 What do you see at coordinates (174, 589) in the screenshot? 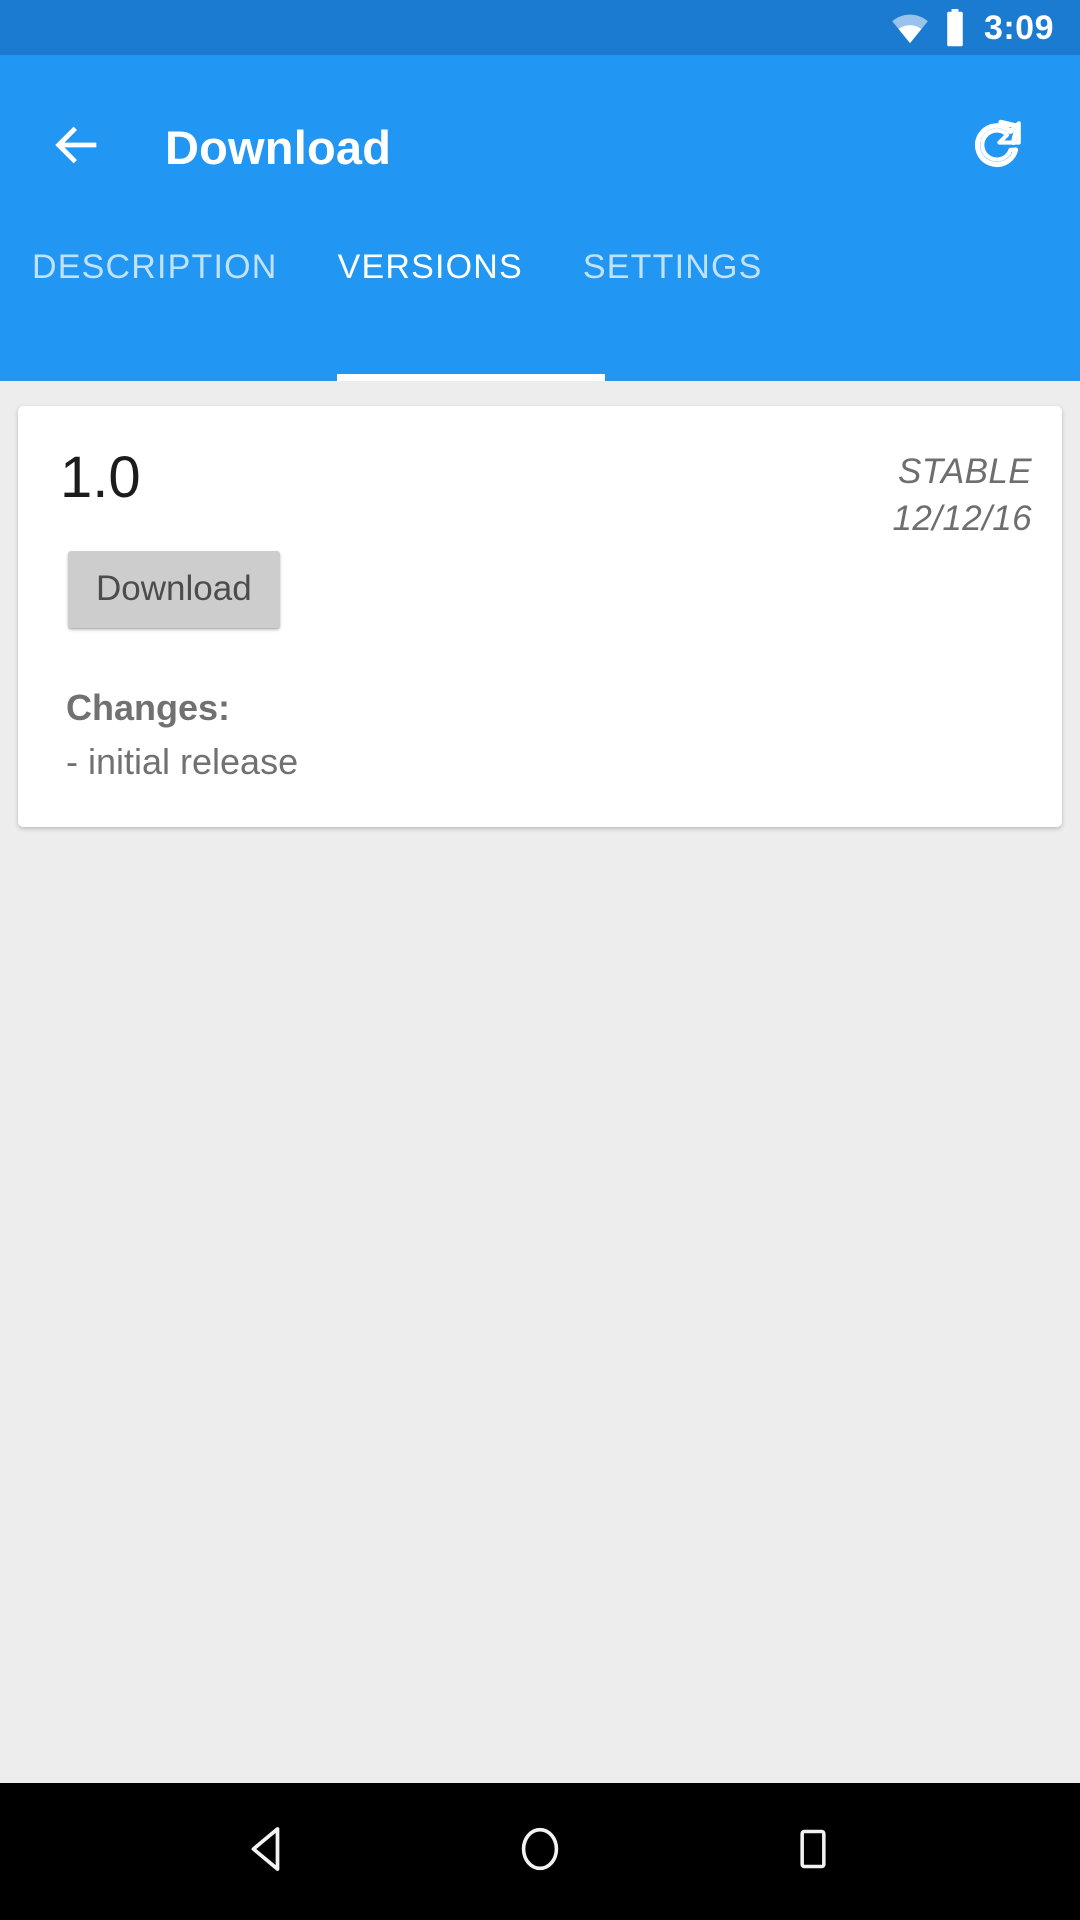
I see `download-button: Download` at bounding box center [174, 589].